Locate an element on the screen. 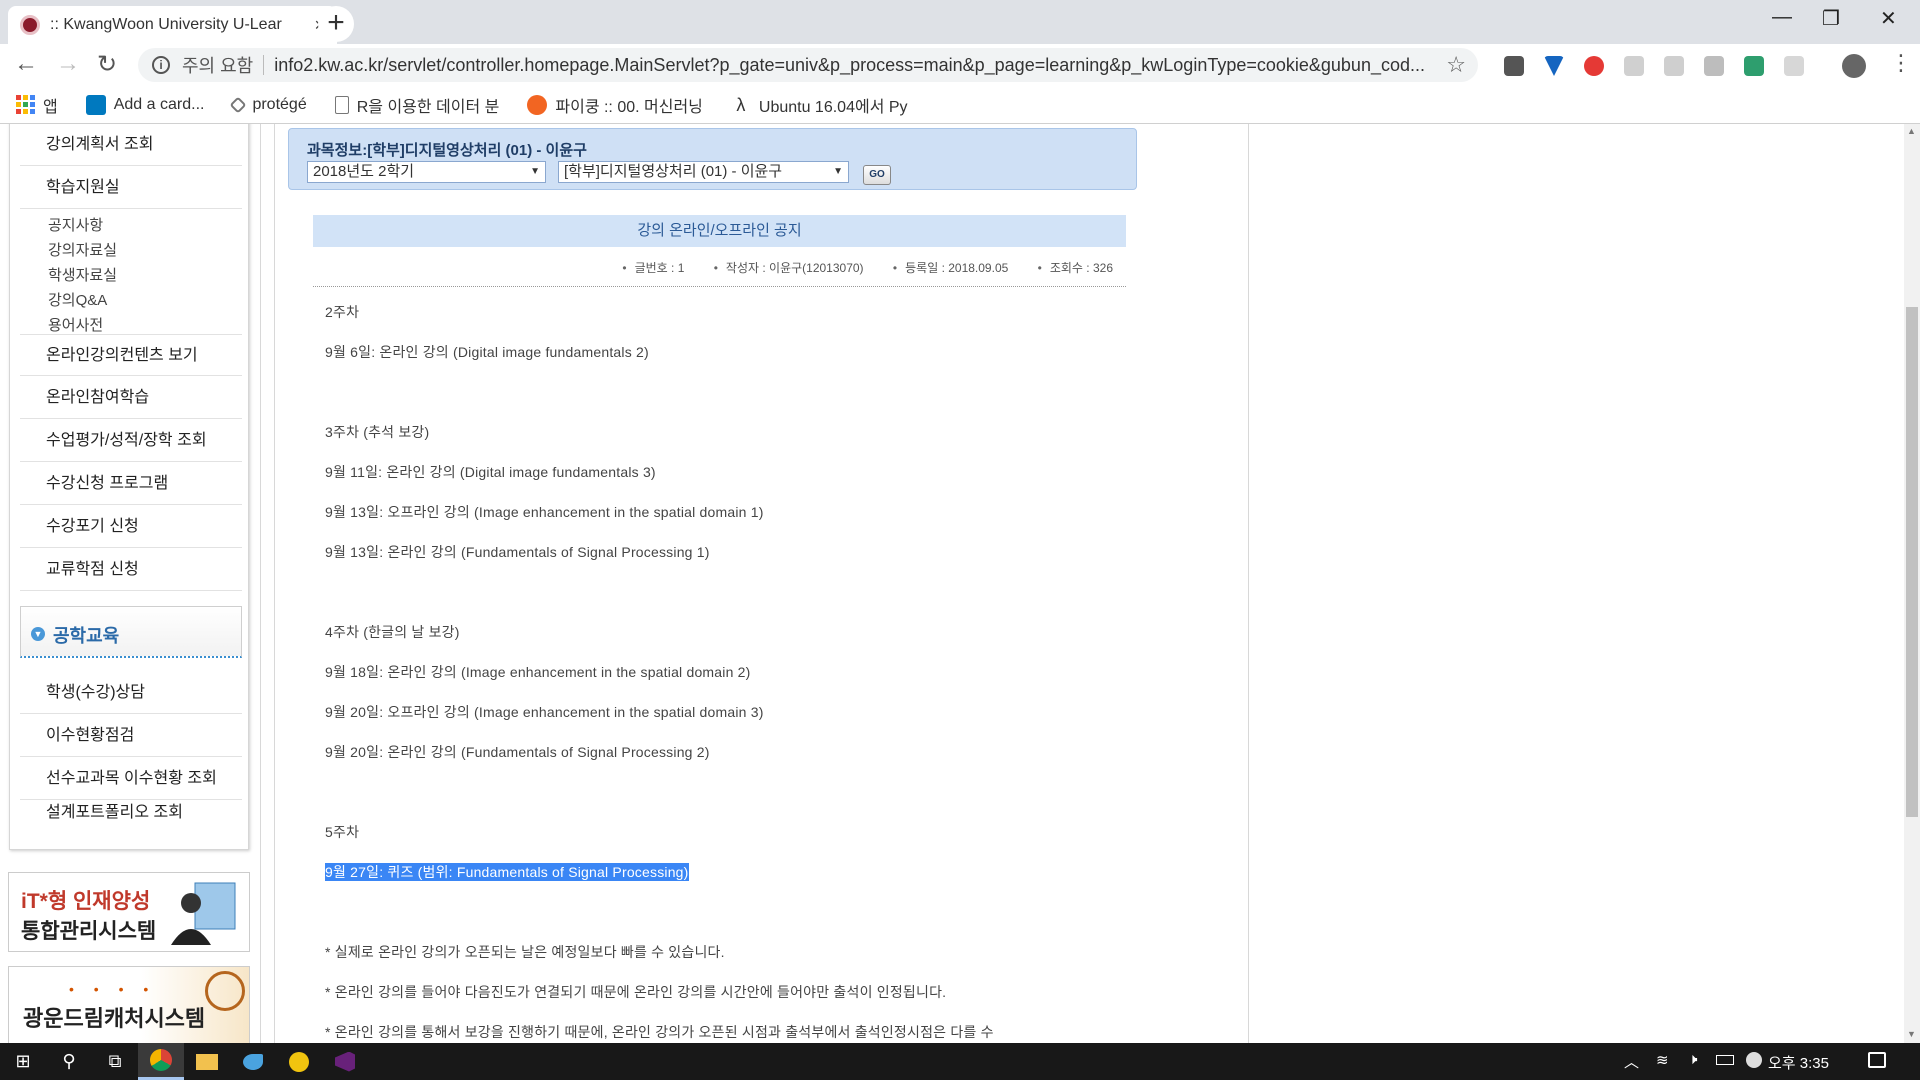 The width and height of the screenshot is (1920, 1080). notice-line: 5주차 is located at coordinates (342, 832).